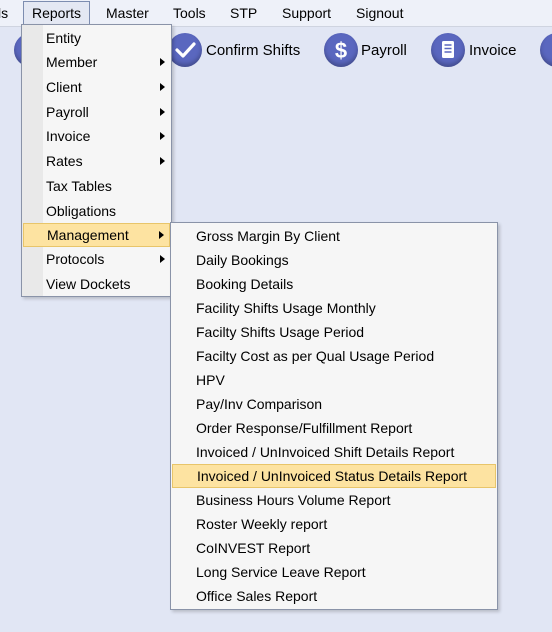 This screenshot has width=552, height=632. Describe the element at coordinates (306, 13) in the screenshot. I see `menu-support: Support` at that location.